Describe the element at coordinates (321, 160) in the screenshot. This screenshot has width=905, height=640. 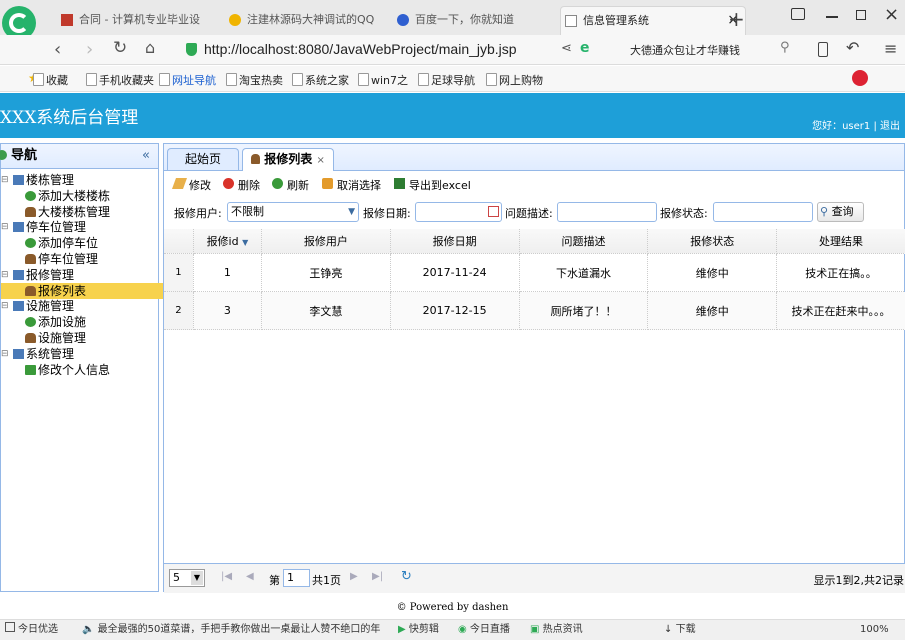
I see `close-tab-icon: ×` at that location.